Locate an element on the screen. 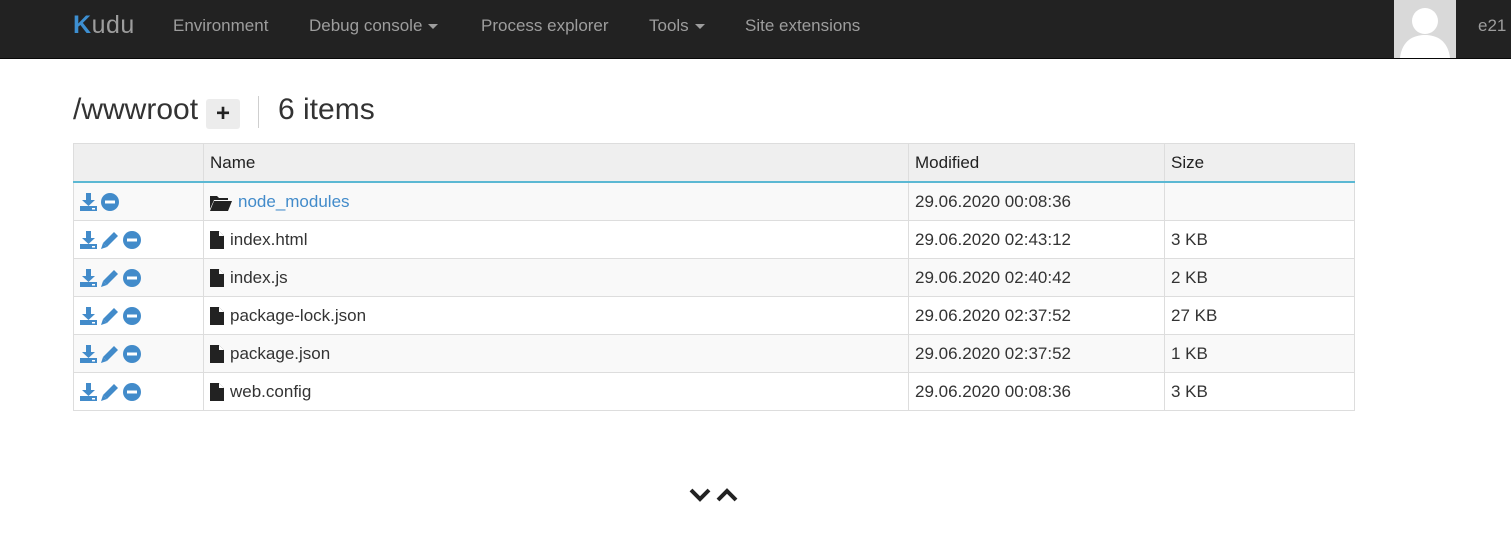 This screenshot has width=1511, height=533. file-name-cell: node_modules is located at coordinates (556, 201).